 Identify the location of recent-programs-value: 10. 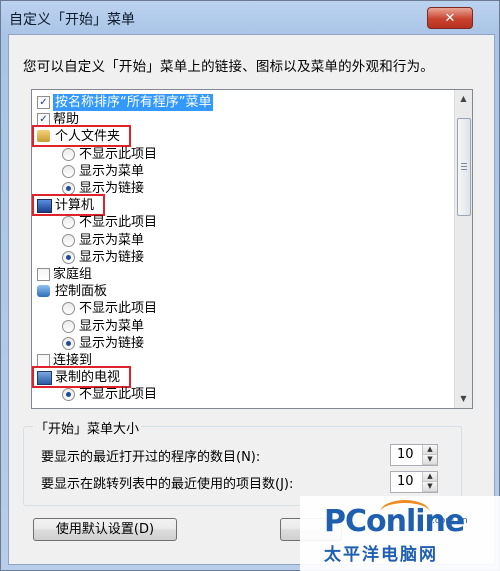
(405, 454).